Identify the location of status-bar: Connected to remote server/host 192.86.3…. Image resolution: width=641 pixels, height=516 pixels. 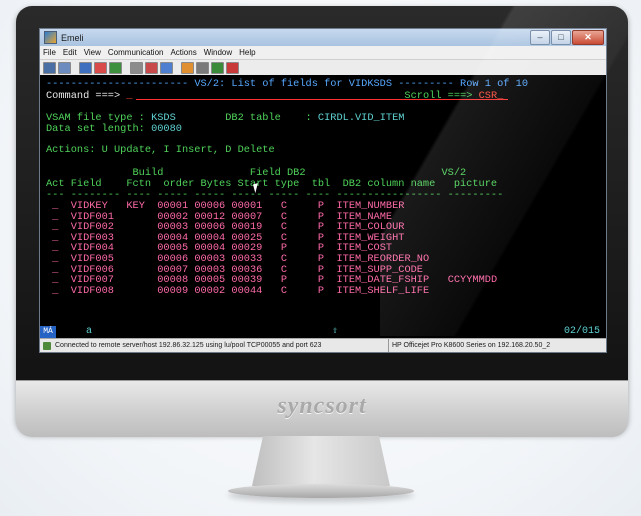
(323, 345).